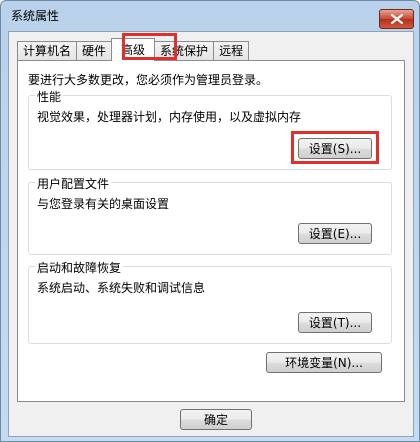 The width and height of the screenshot is (420, 442). I want to click on performance-description: 视觉效果，处理器计划，内存使用，以及虚拟内存, so click(169, 117).